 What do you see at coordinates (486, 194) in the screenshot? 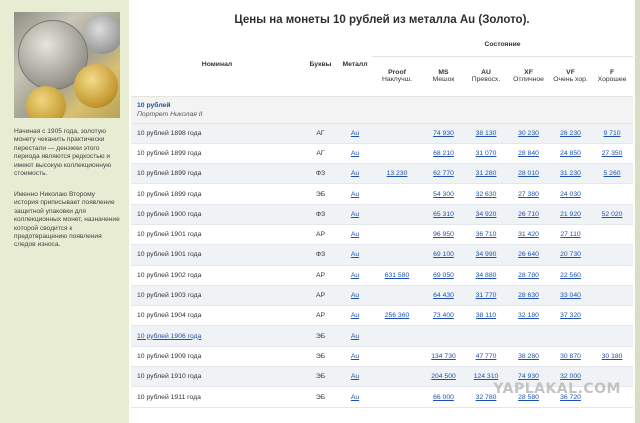
I see `price-au-link: 32 630` at bounding box center [486, 194].